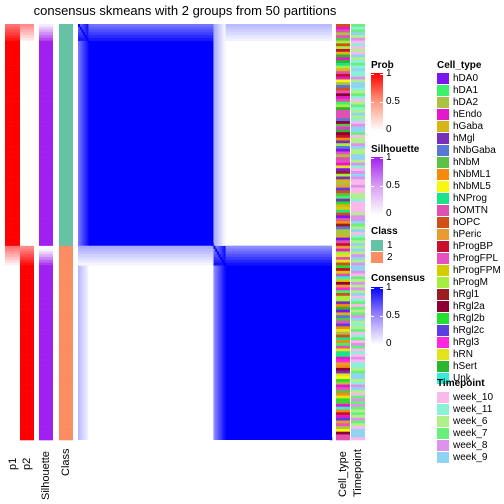 This screenshot has height=504, width=504. I want to click on timepoint-legend-swatch, so click(443, 409).